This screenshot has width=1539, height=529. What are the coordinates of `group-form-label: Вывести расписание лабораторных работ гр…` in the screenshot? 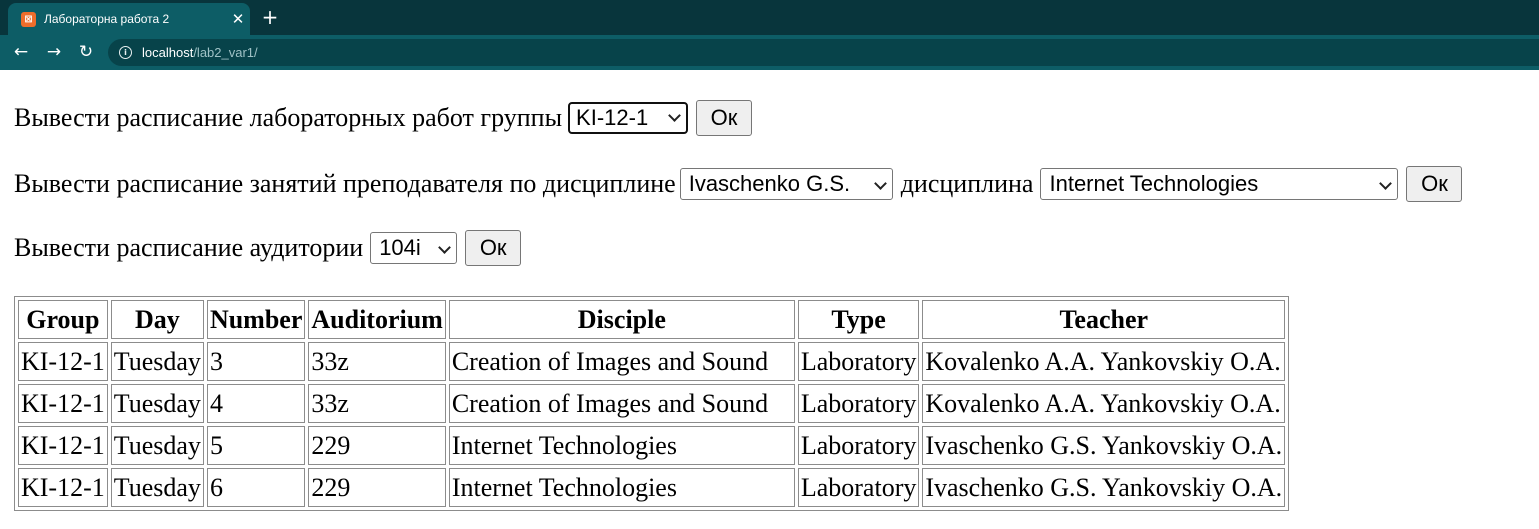 It's located at (288, 117).